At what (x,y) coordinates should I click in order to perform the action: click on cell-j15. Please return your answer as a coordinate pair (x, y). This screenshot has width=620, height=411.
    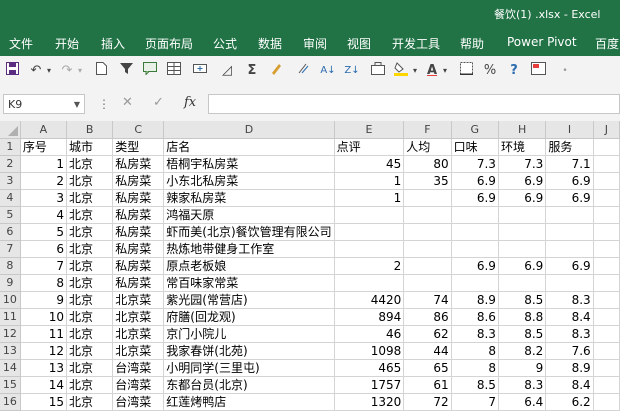
    Looking at the image, I should click on (606, 385).